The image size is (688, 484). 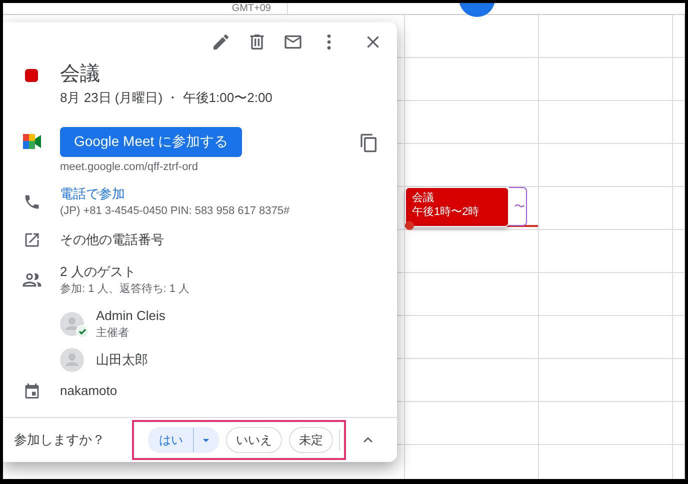 What do you see at coordinates (167, 98) in the screenshot?
I see `event-date-time: 8月 23日 (月曜日) ・ 午後1:00〜2:00` at bounding box center [167, 98].